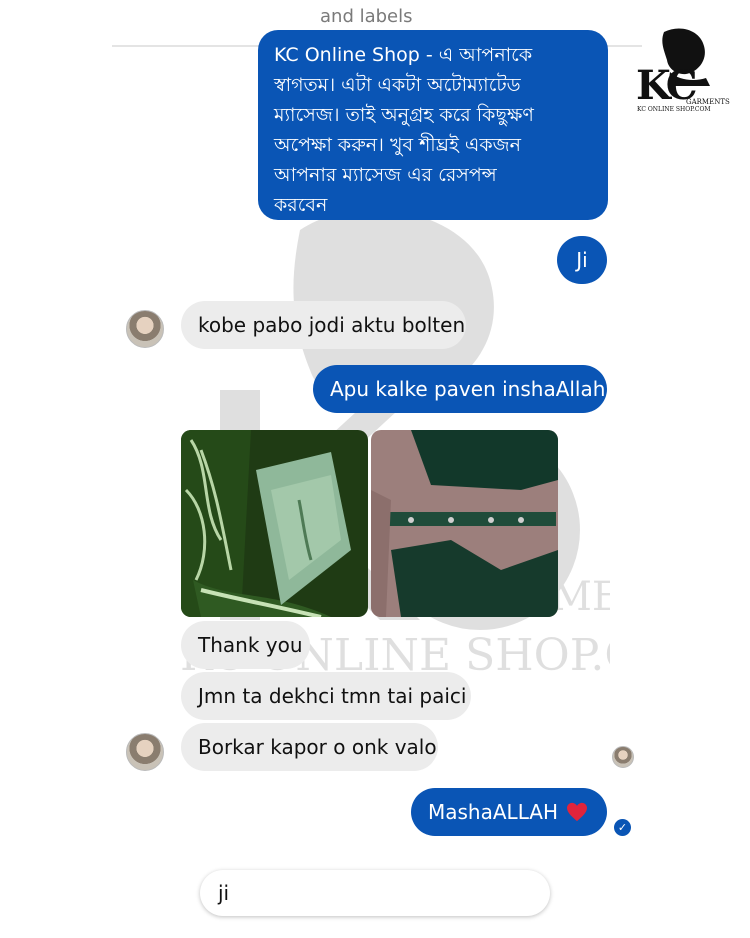 The image size is (750, 938). Describe the element at coordinates (375, 893) in the screenshot. I see `message-composer-input: ji` at that location.